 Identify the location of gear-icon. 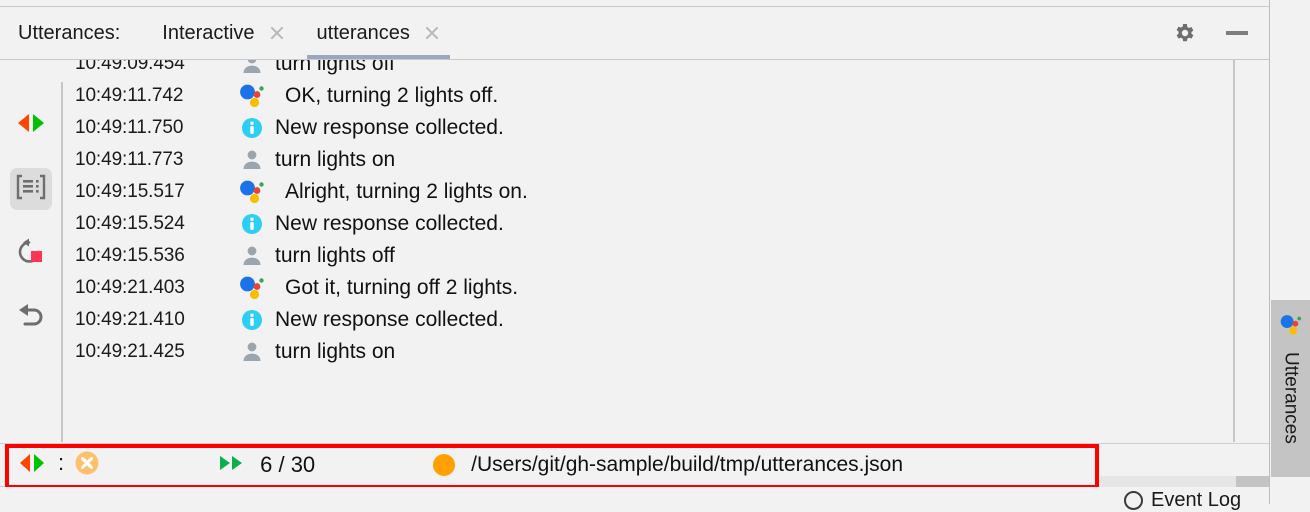
(1184, 33).